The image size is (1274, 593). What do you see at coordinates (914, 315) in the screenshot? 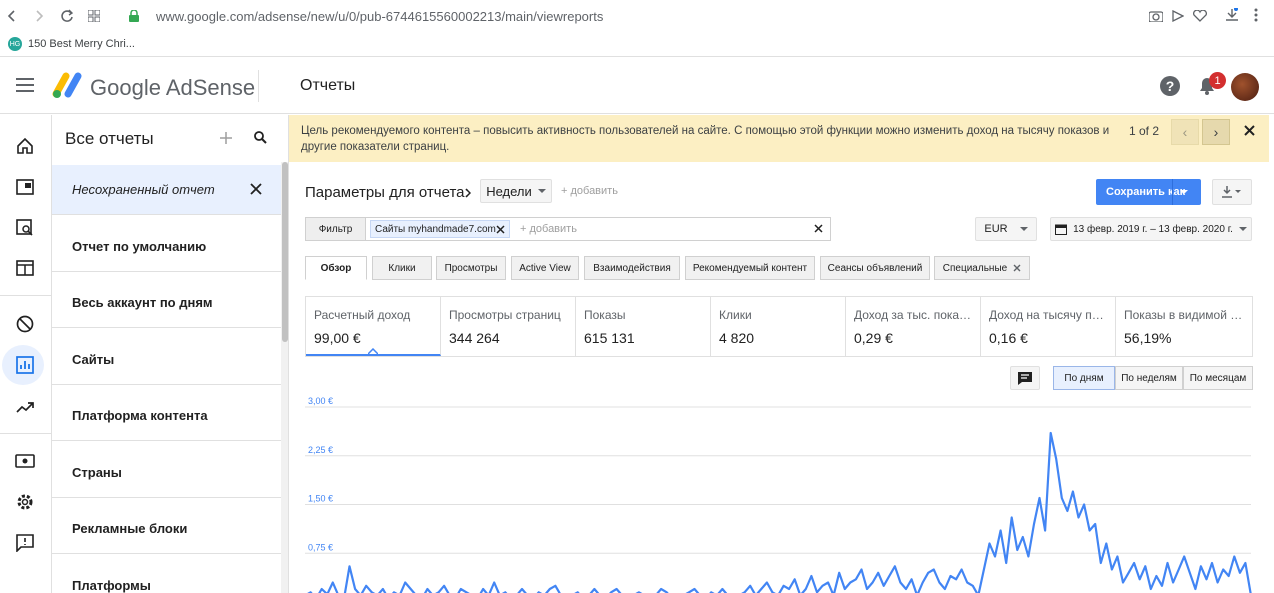
I see `metric-label: Доход за тыс. показов` at bounding box center [914, 315].